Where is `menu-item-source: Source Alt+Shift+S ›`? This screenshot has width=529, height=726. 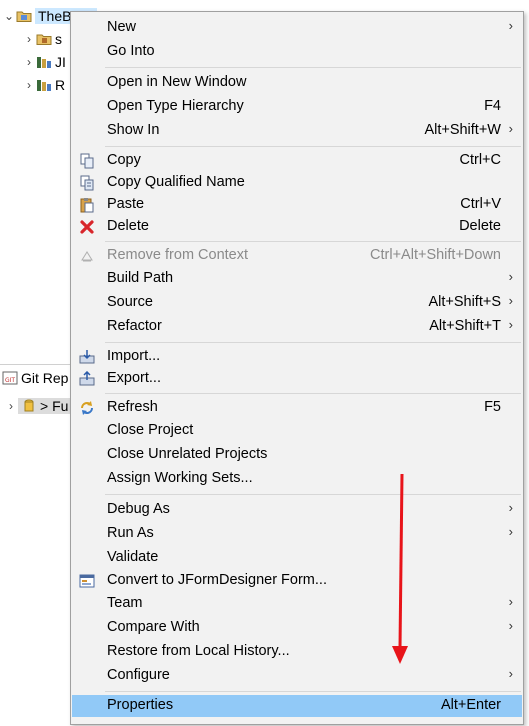
menu-item-source: Source Alt+Shift+S › is located at coordinates (297, 303).